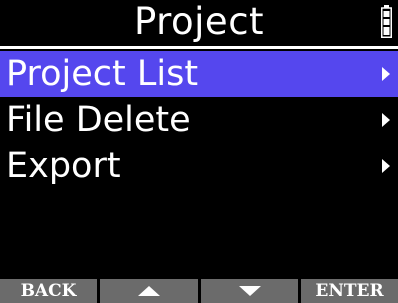 This screenshot has width=398, height=303. What do you see at coordinates (199, 47) in the screenshot?
I see `title-divider` at bounding box center [199, 47].